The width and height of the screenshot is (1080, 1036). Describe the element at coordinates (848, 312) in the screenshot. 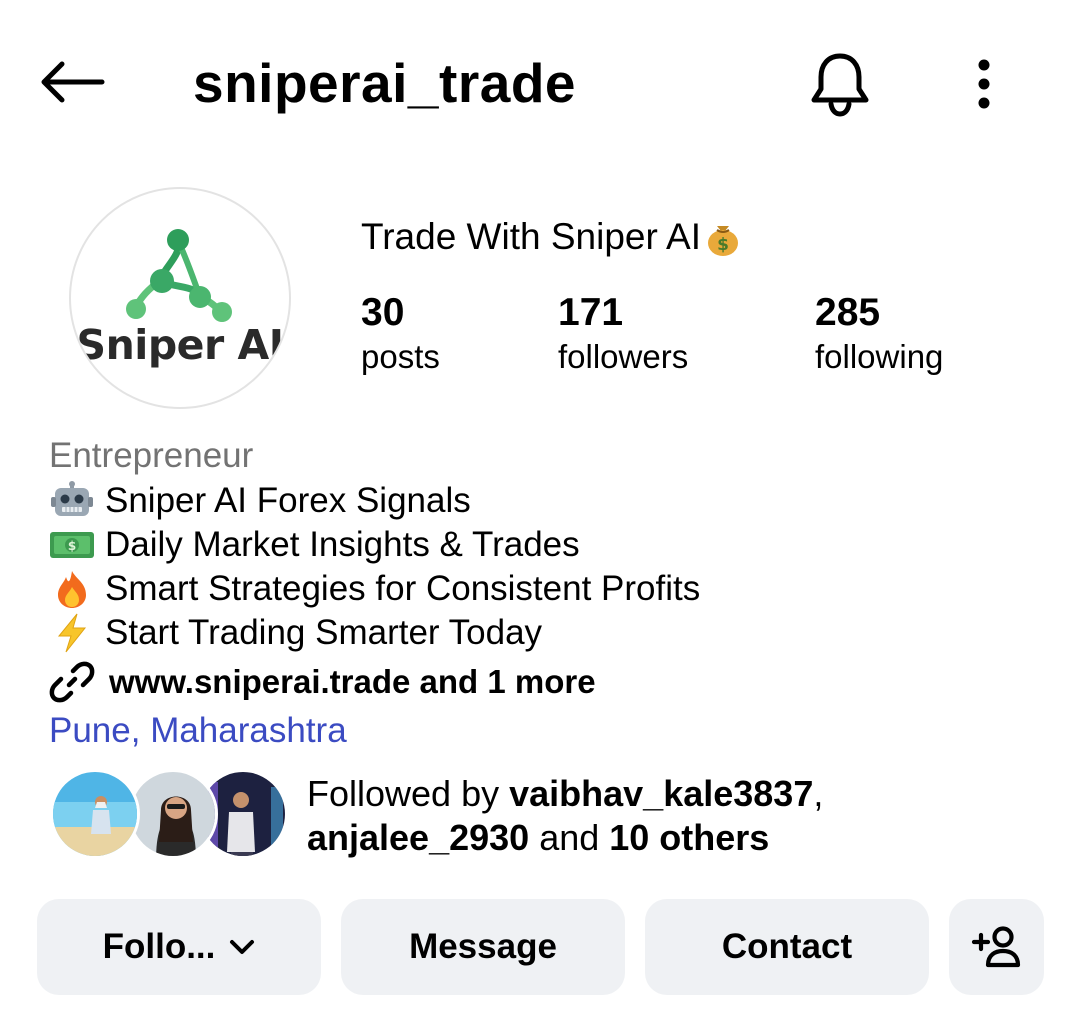

I see `following-count: 285` at that location.